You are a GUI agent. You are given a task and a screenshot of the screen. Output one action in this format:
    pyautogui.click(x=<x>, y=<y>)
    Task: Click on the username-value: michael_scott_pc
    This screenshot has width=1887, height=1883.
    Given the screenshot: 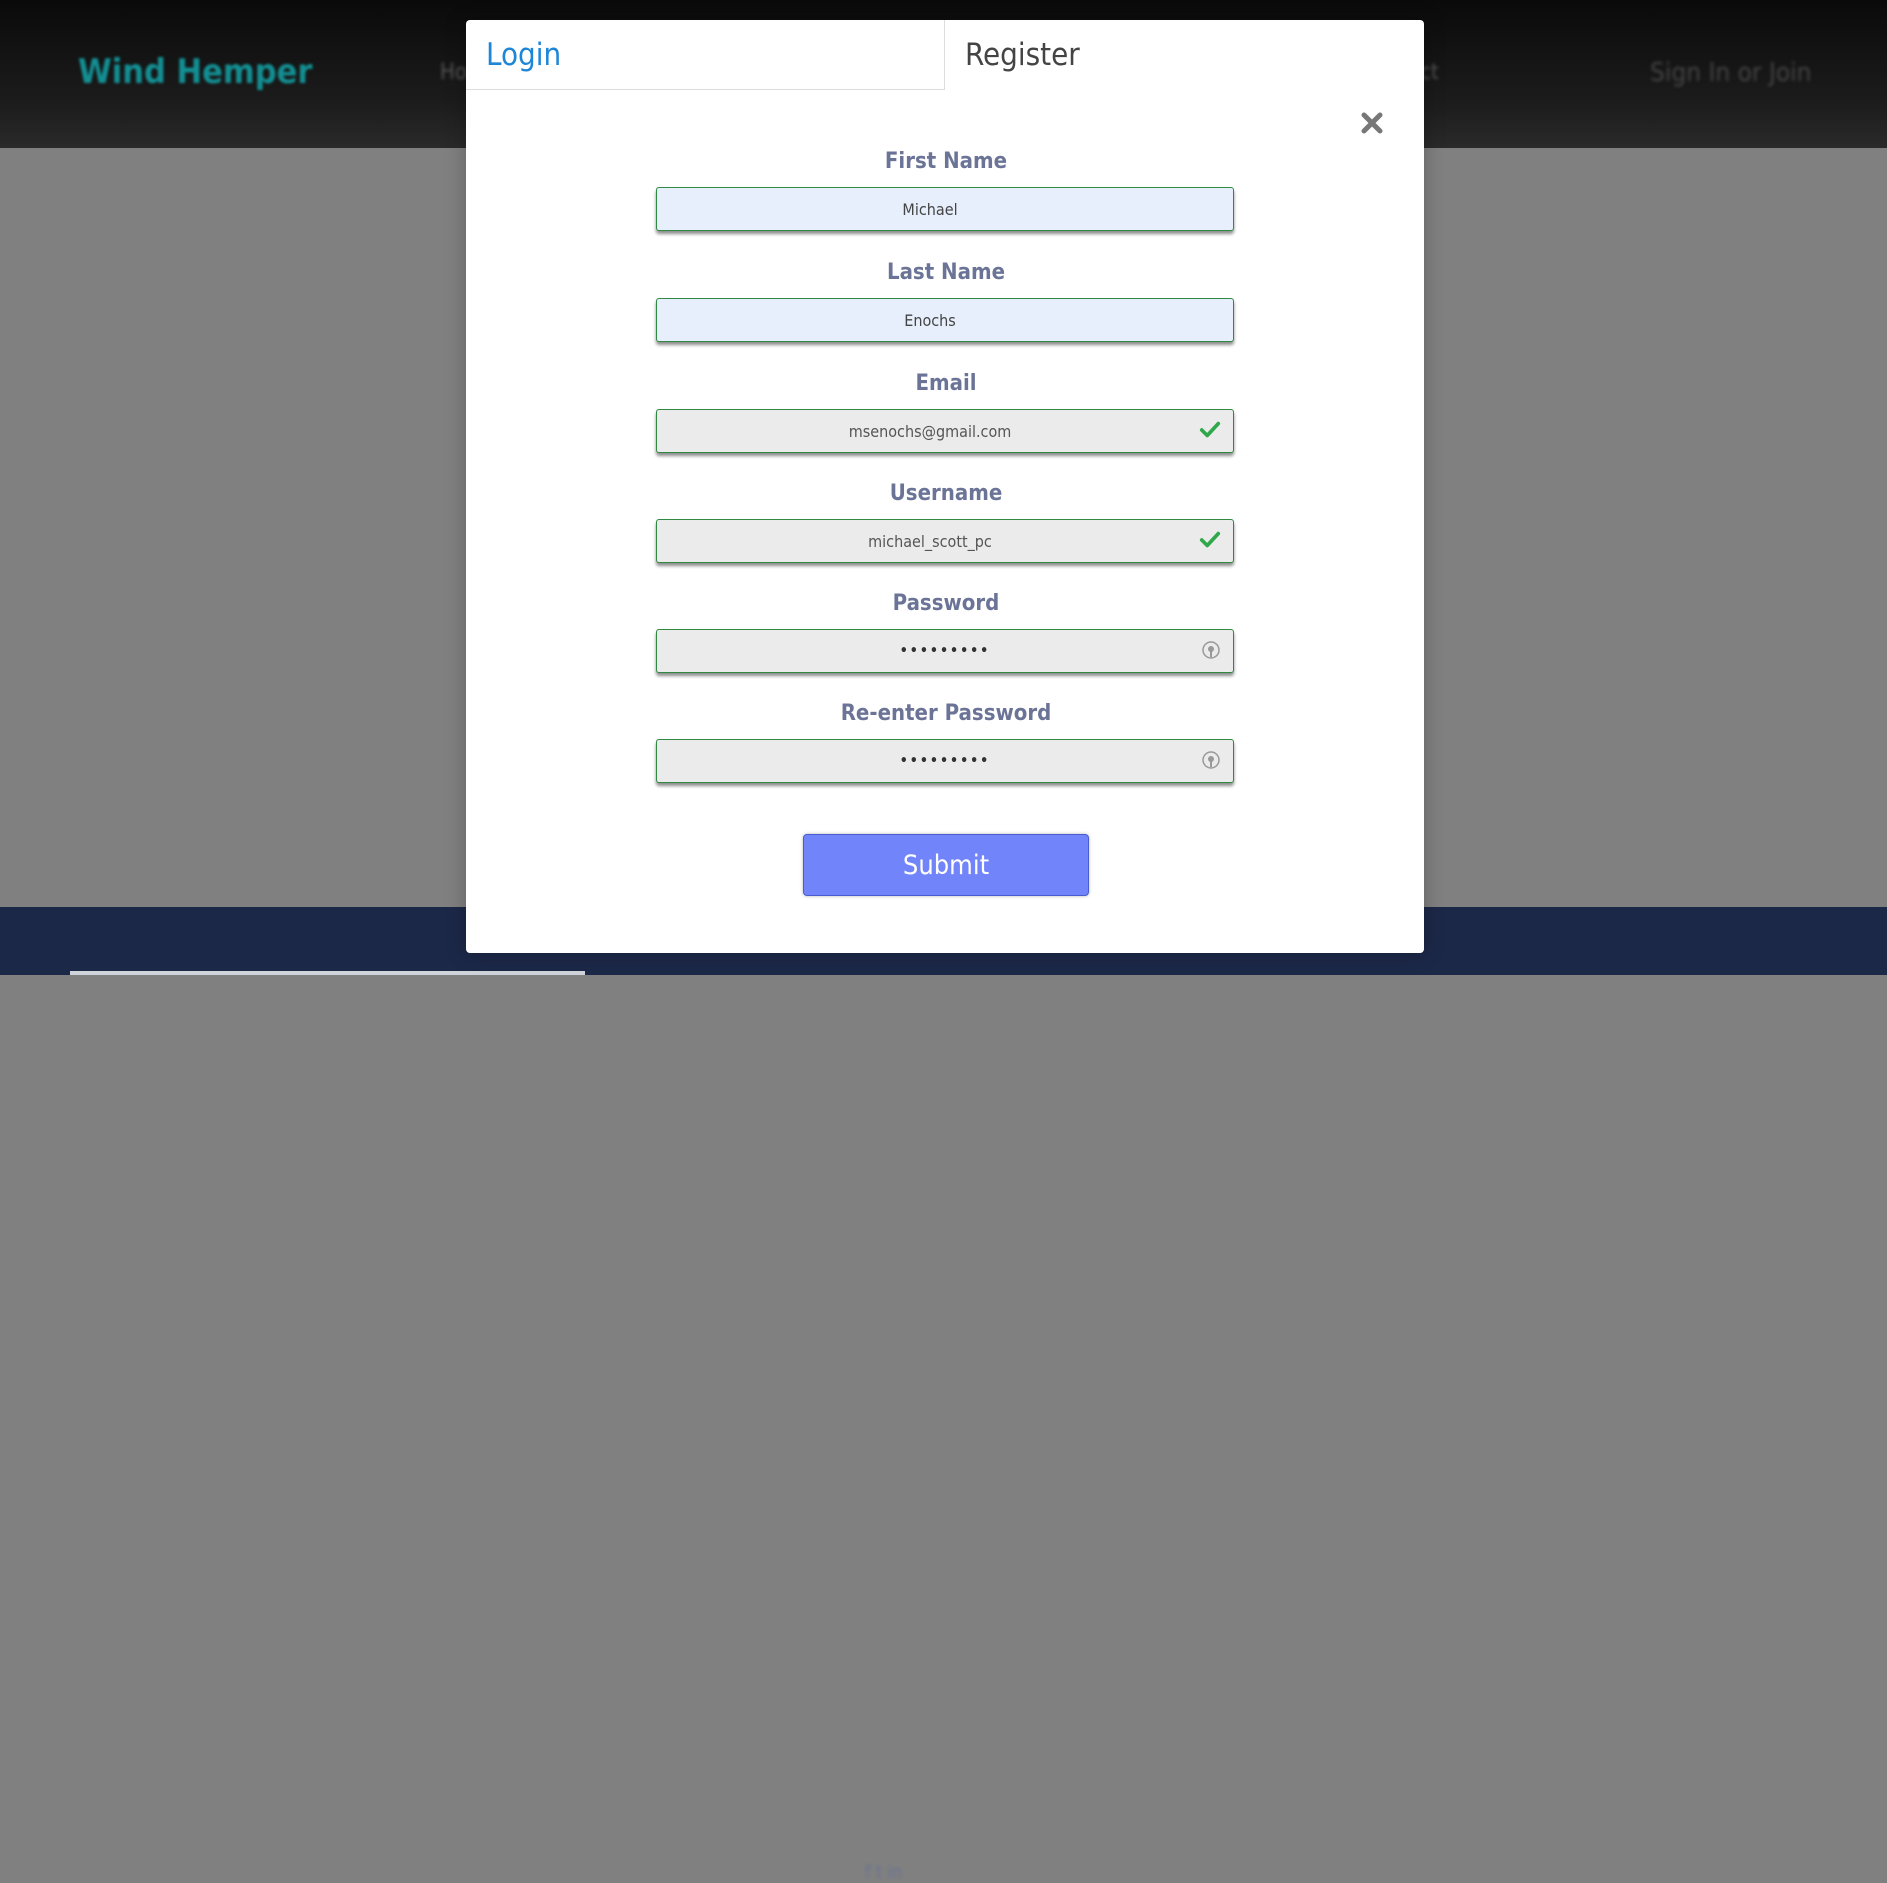 What is the action you would take?
    pyautogui.click(x=930, y=541)
    